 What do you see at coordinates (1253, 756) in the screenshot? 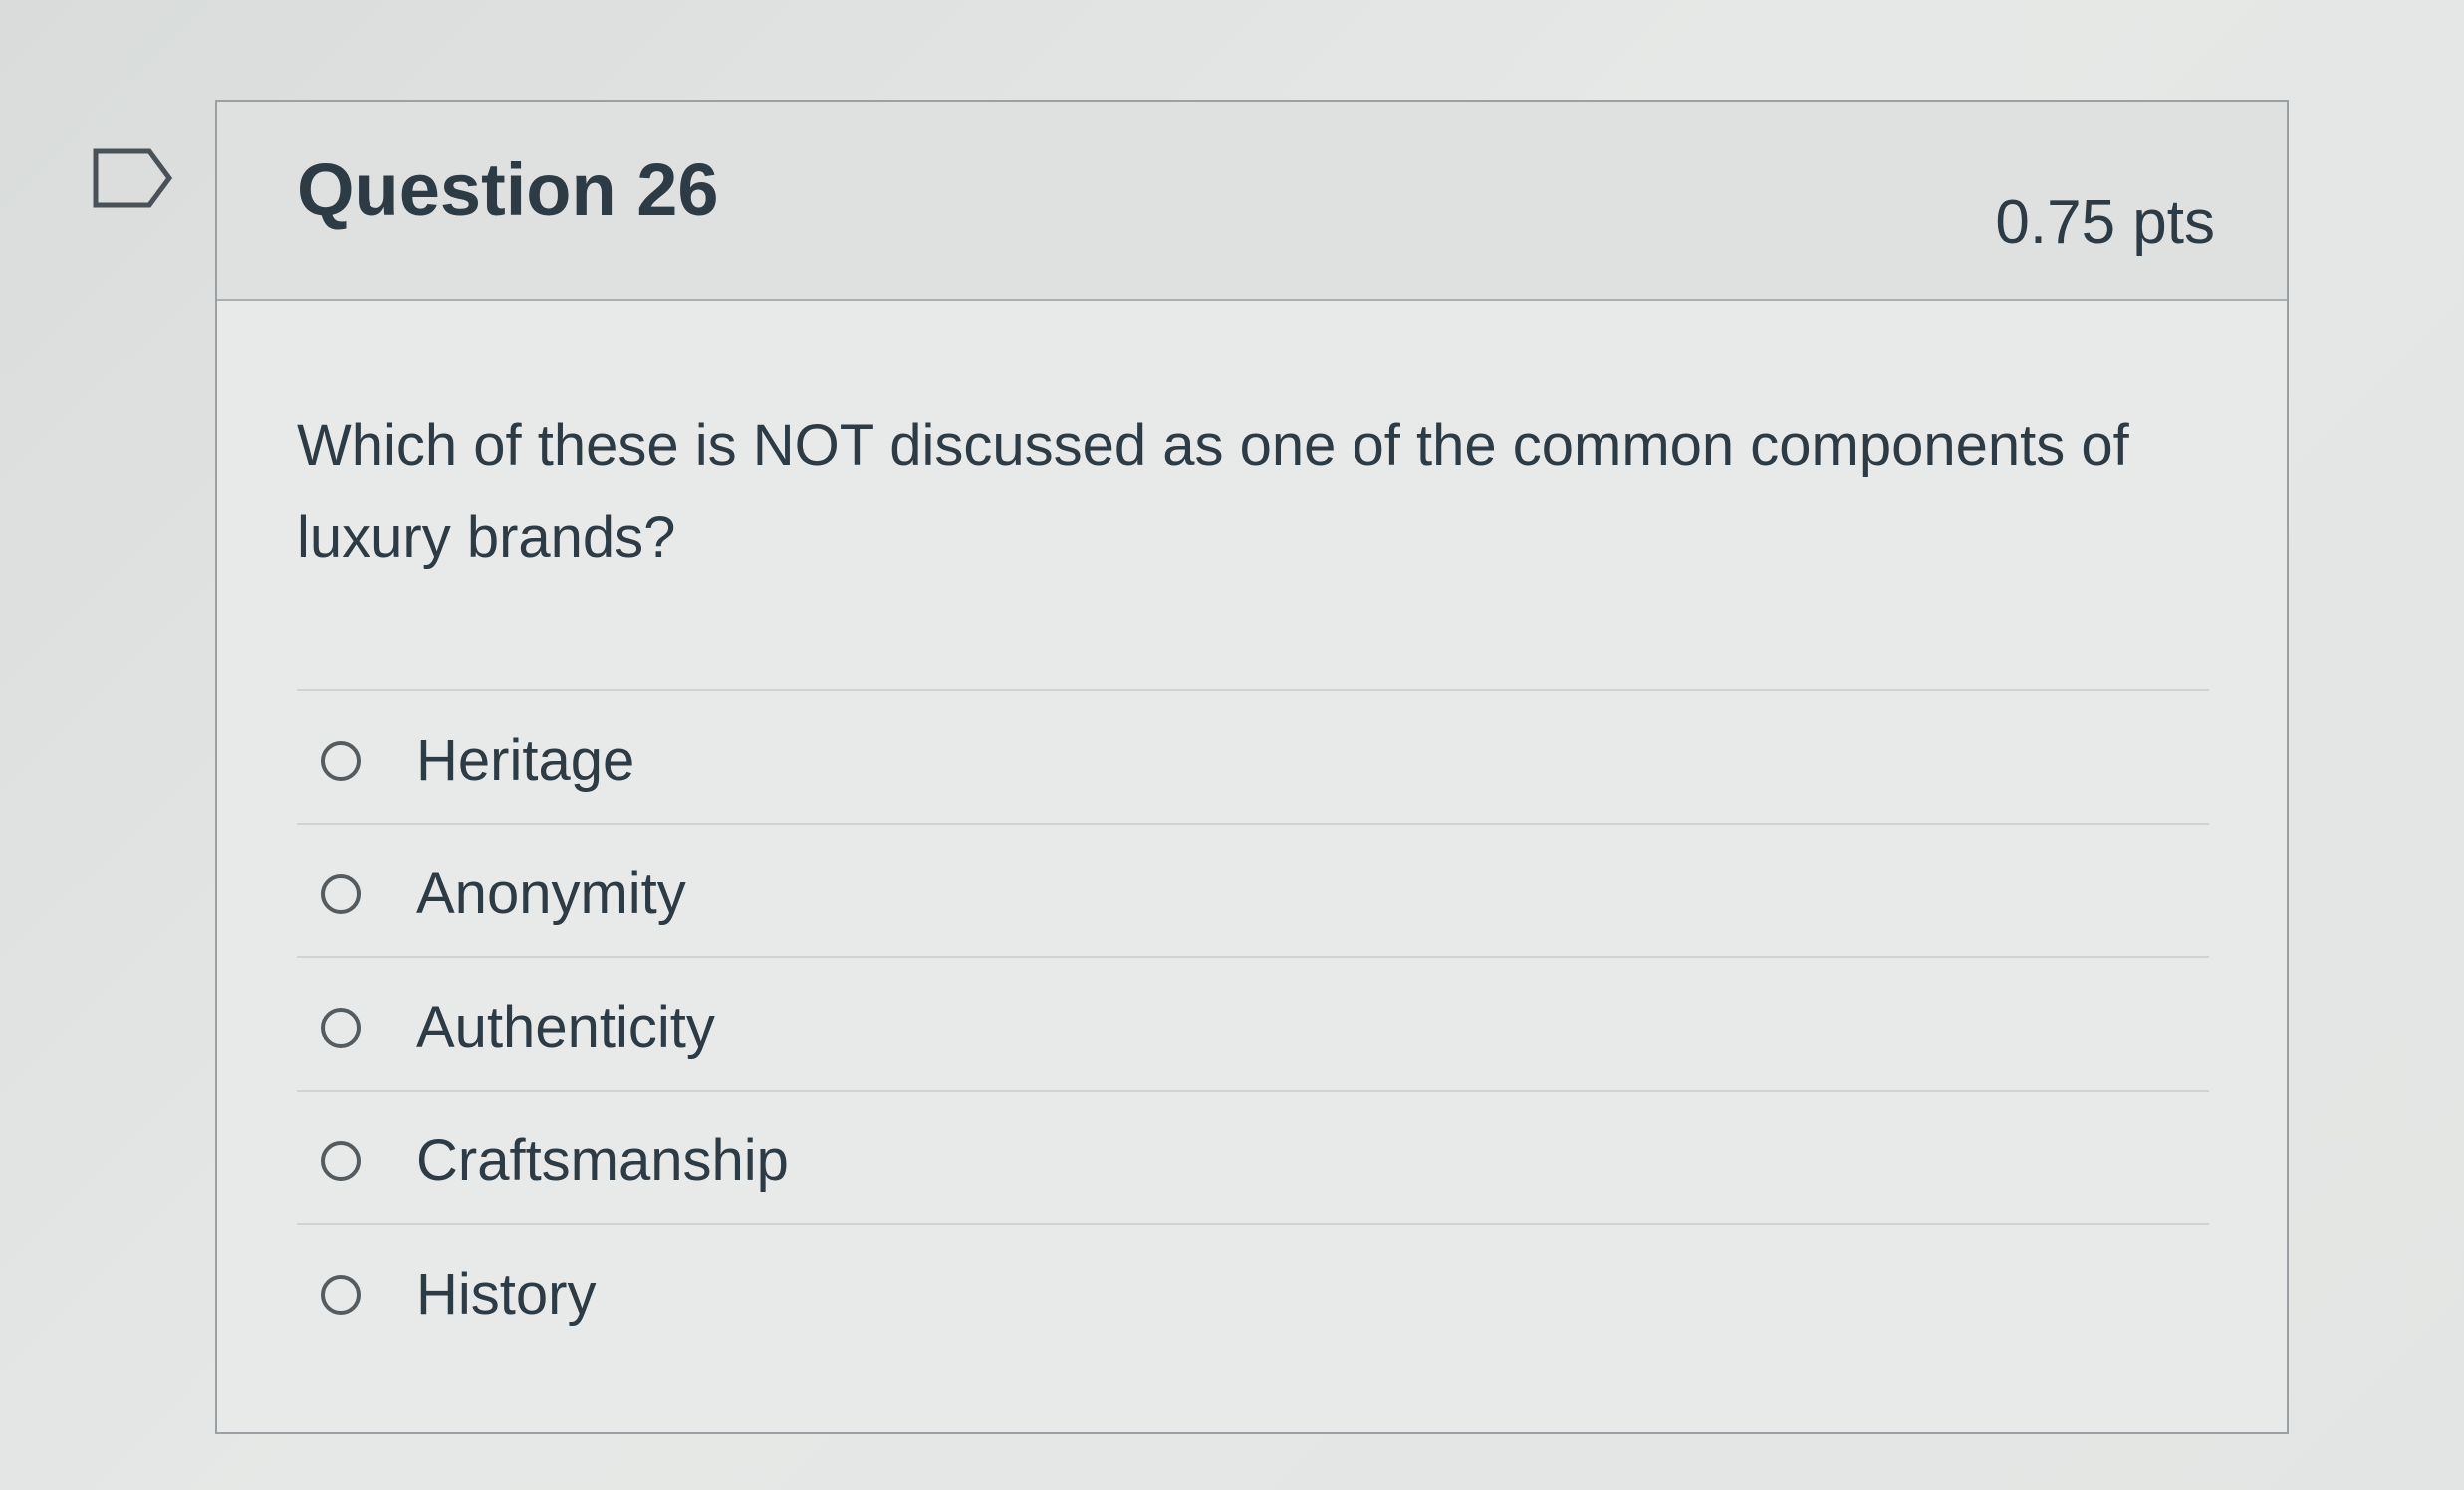
I see `answer-option: Heritage` at bounding box center [1253, 756].